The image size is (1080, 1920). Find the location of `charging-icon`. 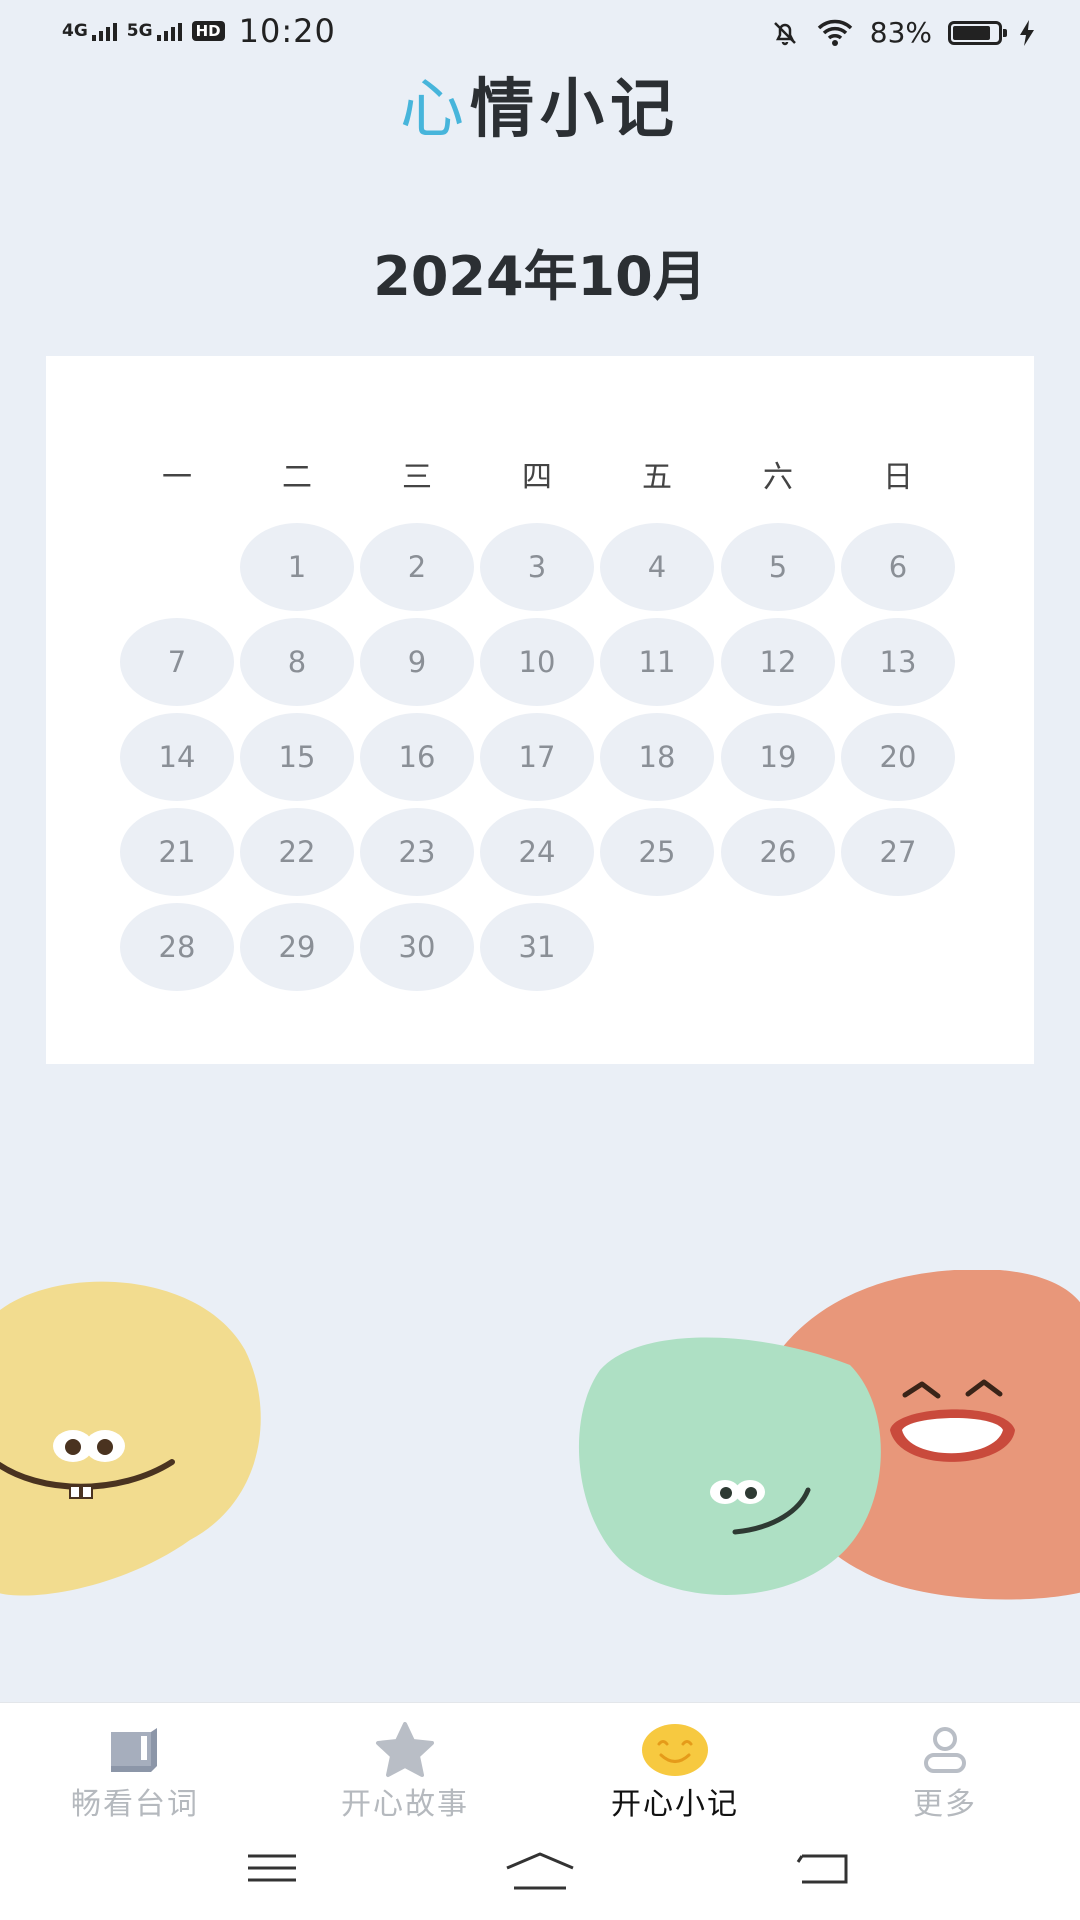

charging-icon is located at coordinates (1027, 32).